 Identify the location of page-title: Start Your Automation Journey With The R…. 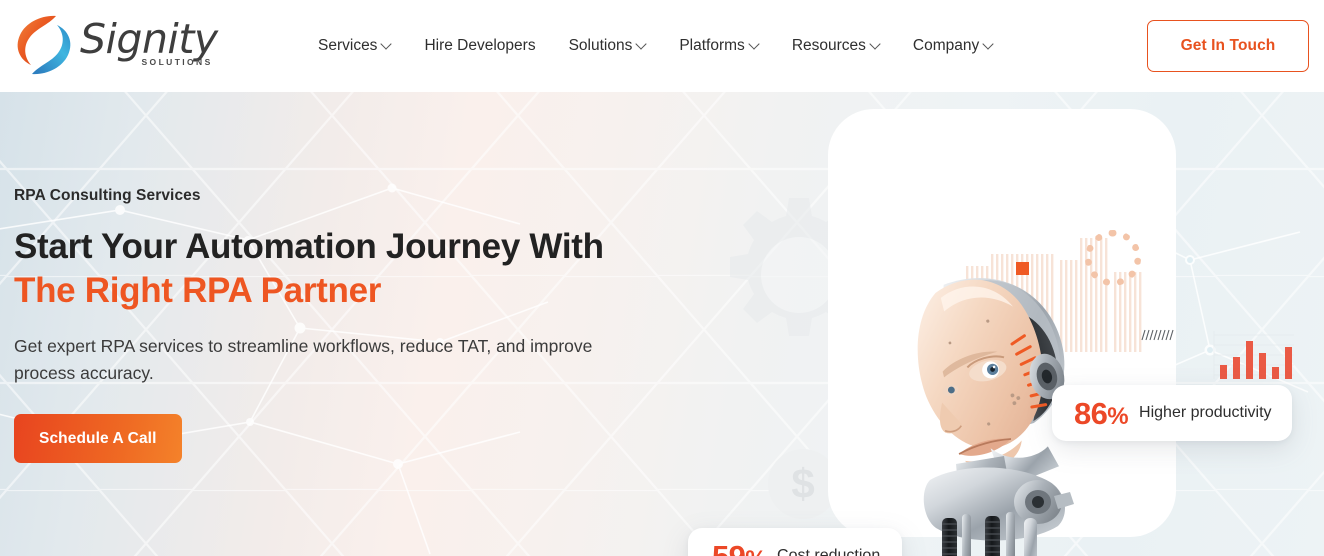
(344, 269).